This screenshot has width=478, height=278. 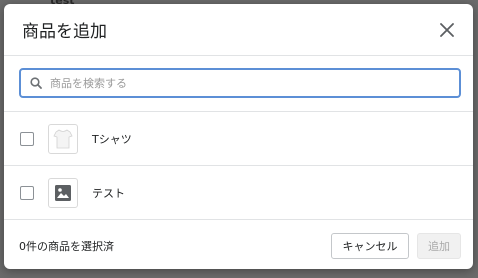 What do you see at coordinates (439, 246) in the screenshot?
I see `add-button: 追加` at bounding box center [439, 246].